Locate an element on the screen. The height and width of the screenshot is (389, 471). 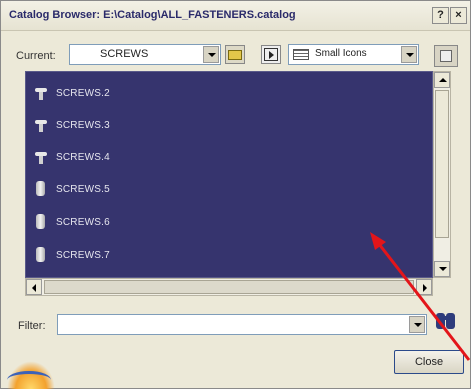
list-view-icon is located at coordinates (301, 54).